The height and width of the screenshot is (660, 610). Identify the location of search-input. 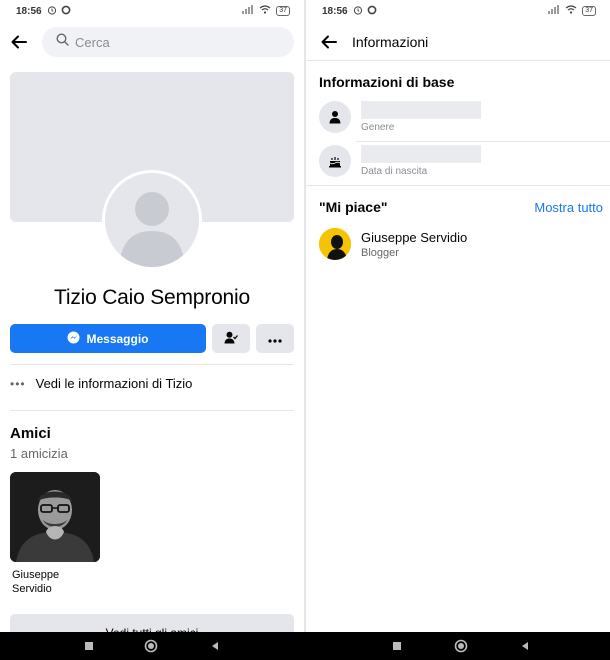
(175, 42).